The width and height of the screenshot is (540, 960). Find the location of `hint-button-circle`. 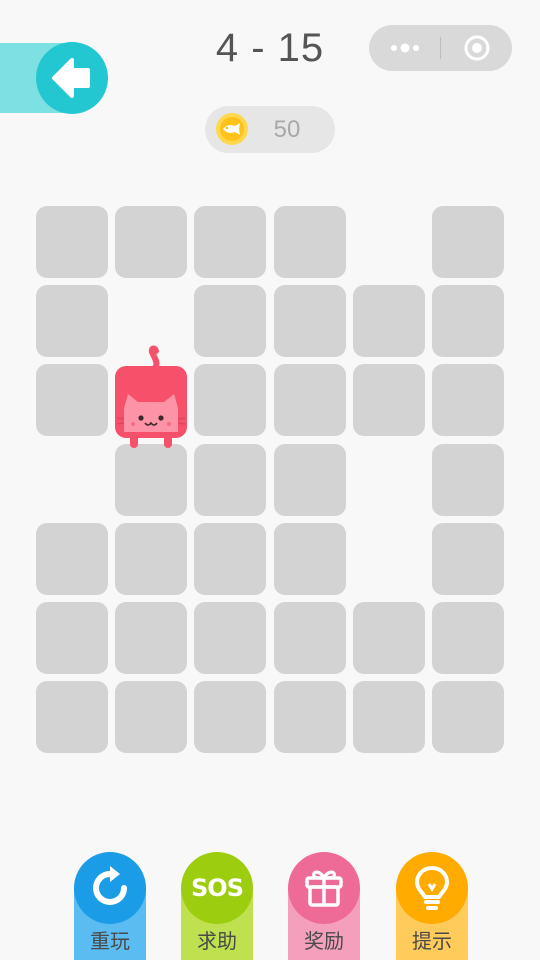

hint-button-circle is located at coordinates (432, 888).